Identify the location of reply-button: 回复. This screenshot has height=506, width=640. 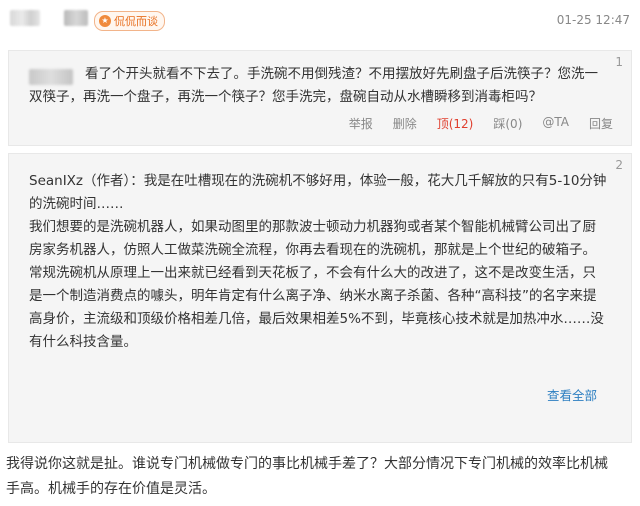
(601, 123).